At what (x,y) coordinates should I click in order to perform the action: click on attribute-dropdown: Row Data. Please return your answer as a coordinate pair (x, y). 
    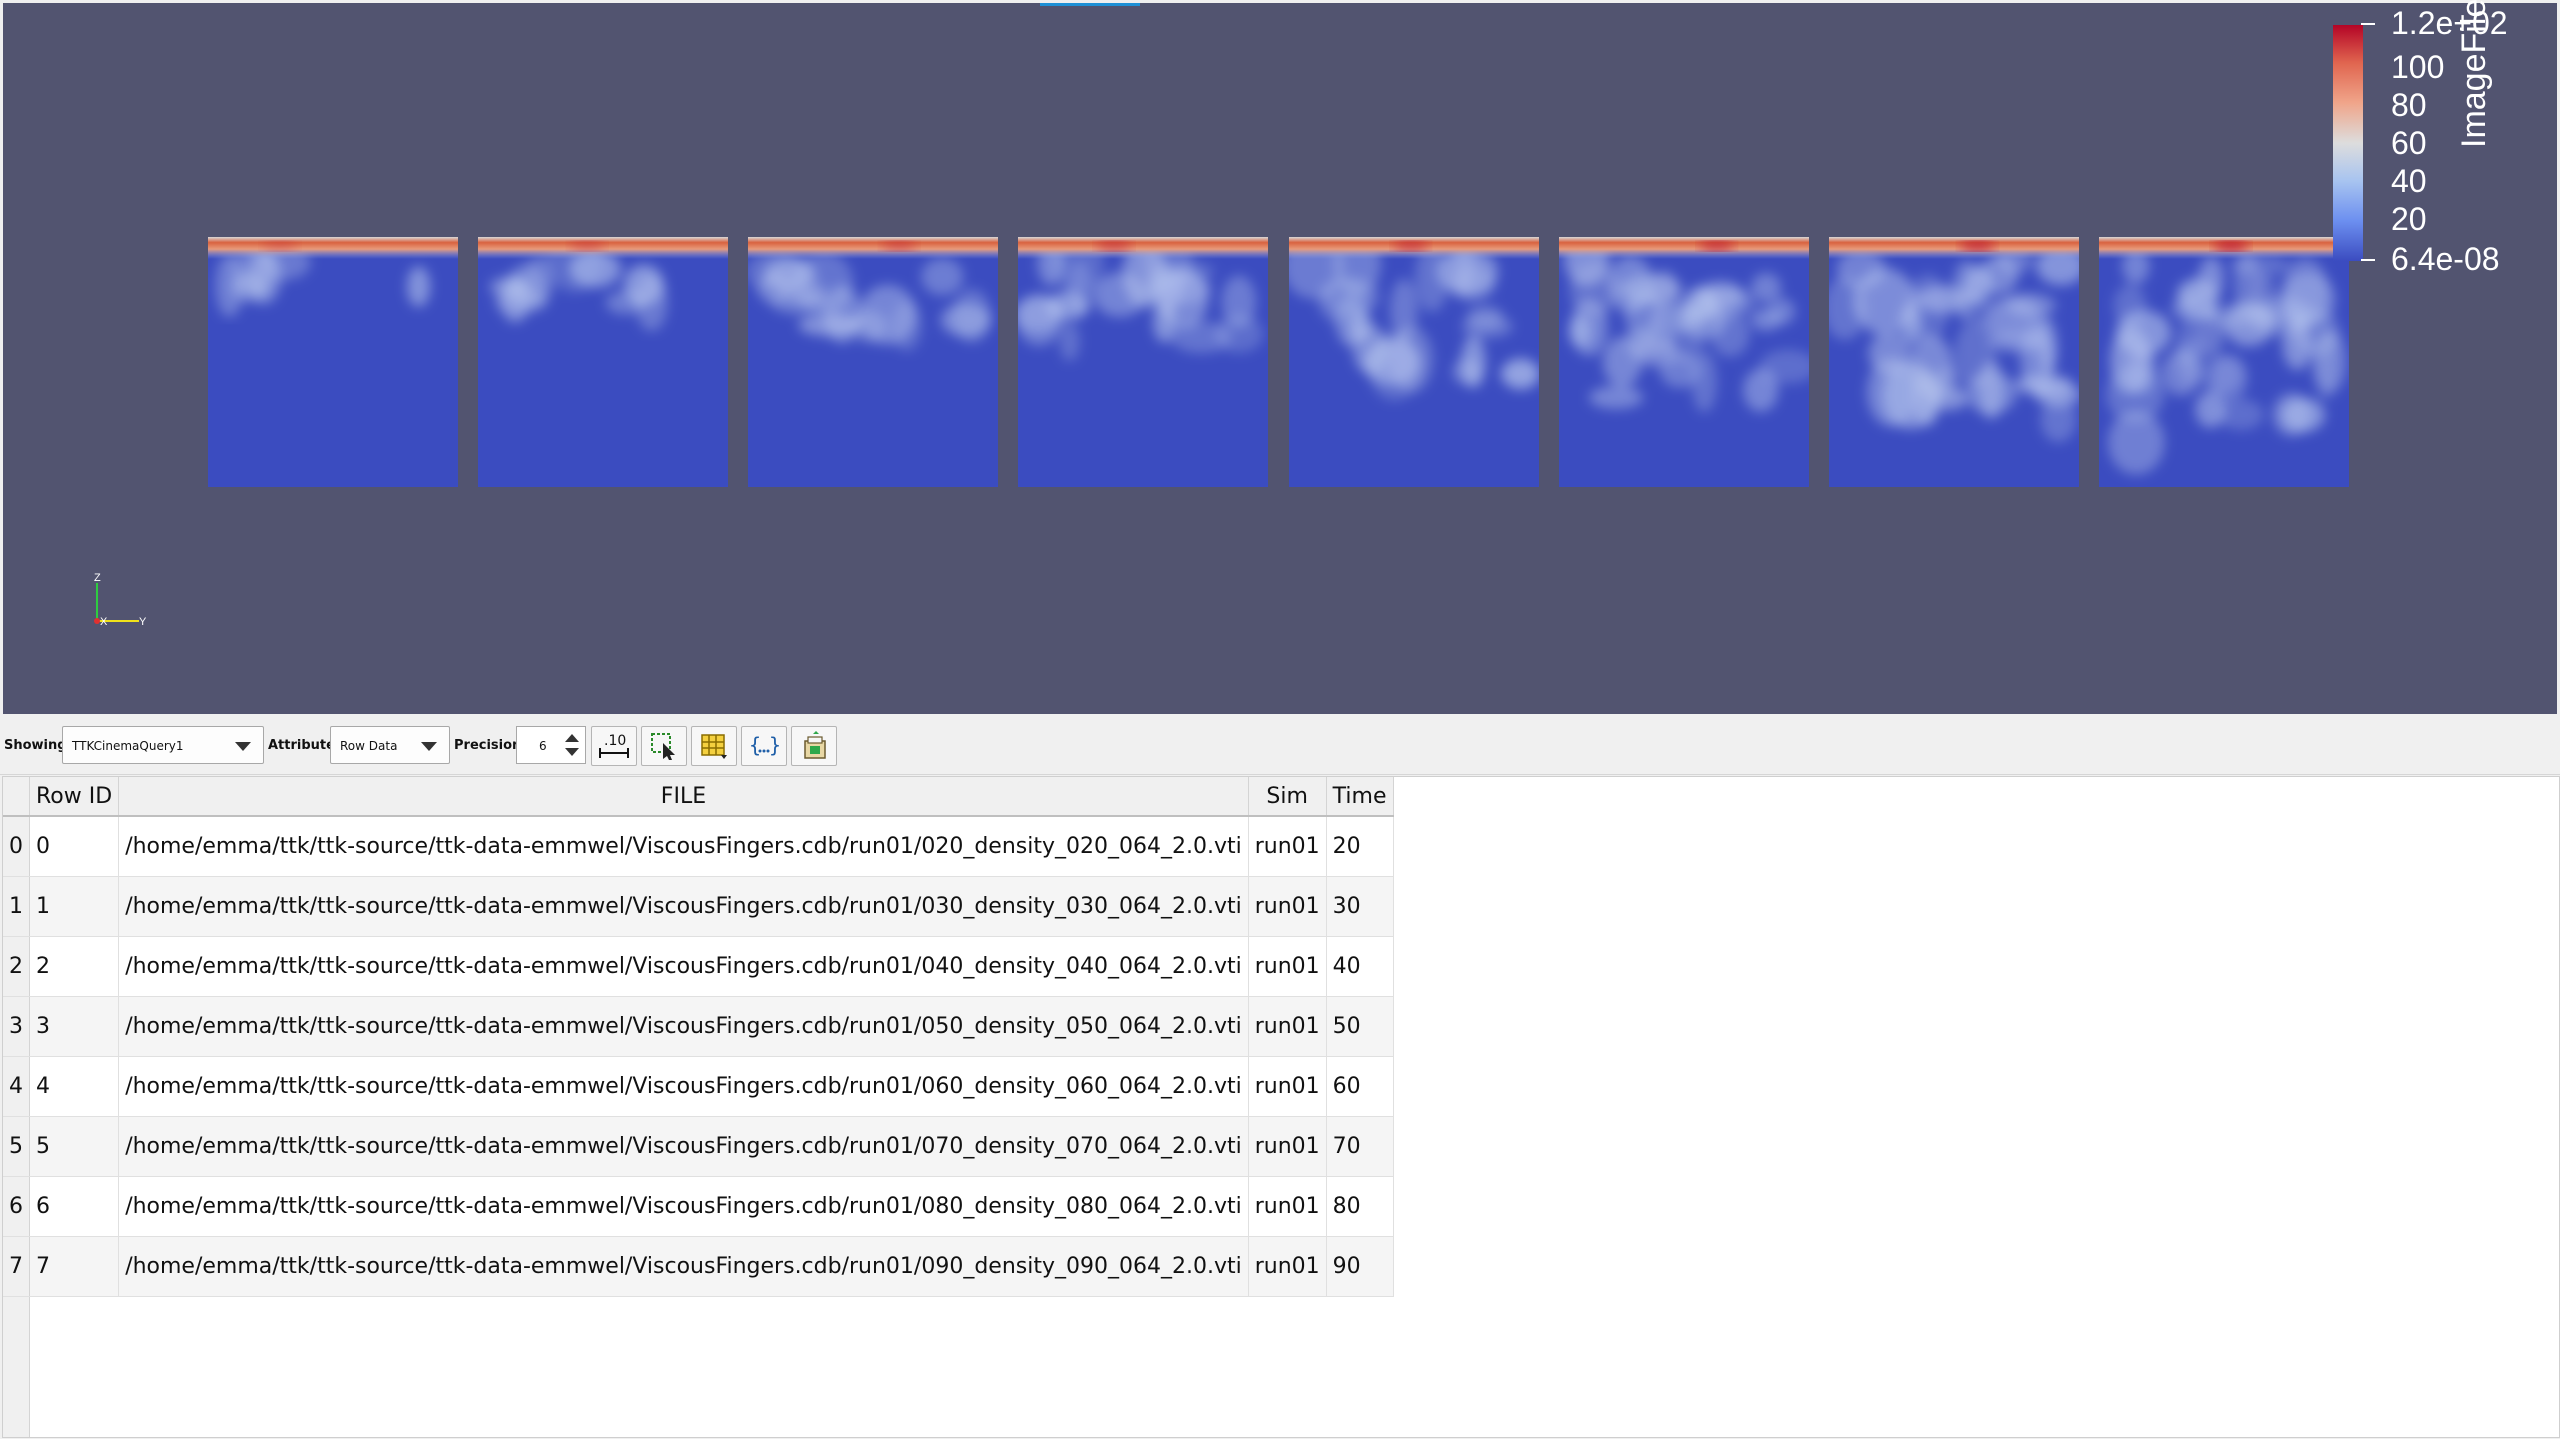
    Looking at the image, I should click on (390, 745).